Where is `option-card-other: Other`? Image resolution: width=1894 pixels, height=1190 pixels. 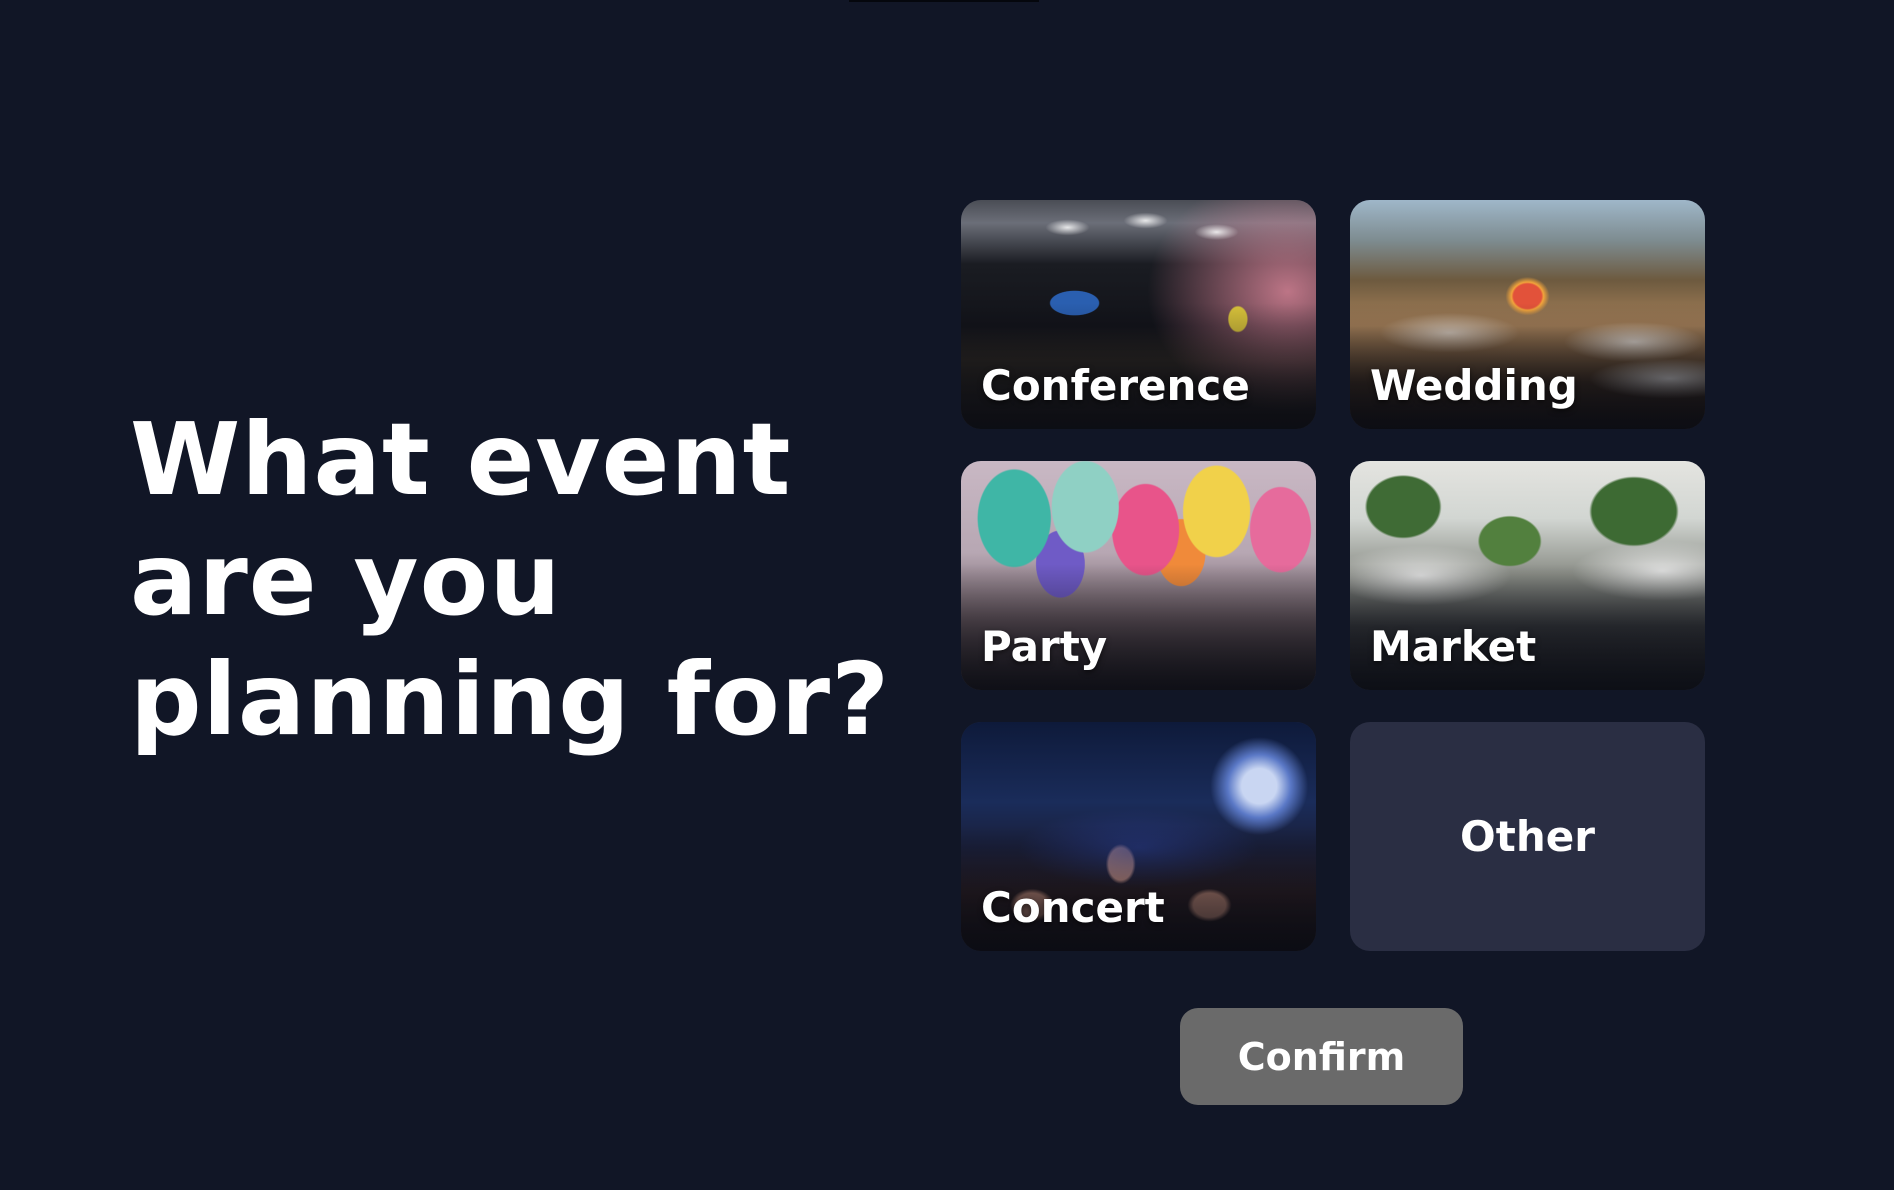 option-card-other: Other is located at coordinates (1527, 836).